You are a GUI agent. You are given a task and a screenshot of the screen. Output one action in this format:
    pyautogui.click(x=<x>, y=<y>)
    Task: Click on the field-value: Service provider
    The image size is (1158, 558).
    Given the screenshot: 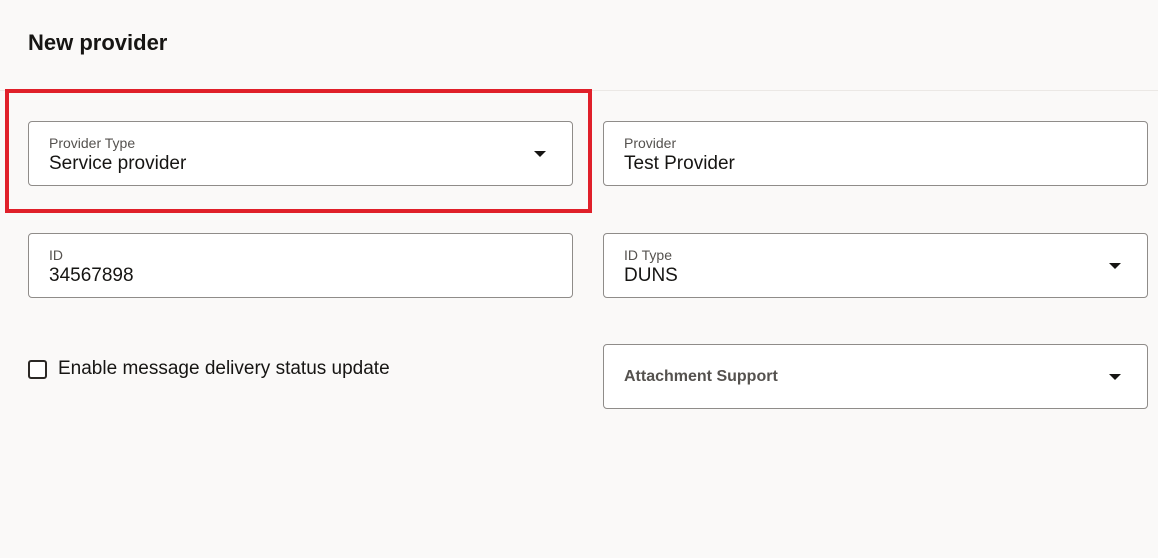 What is the action you would take?
    pyautogui.click(x=118, y=163)
    